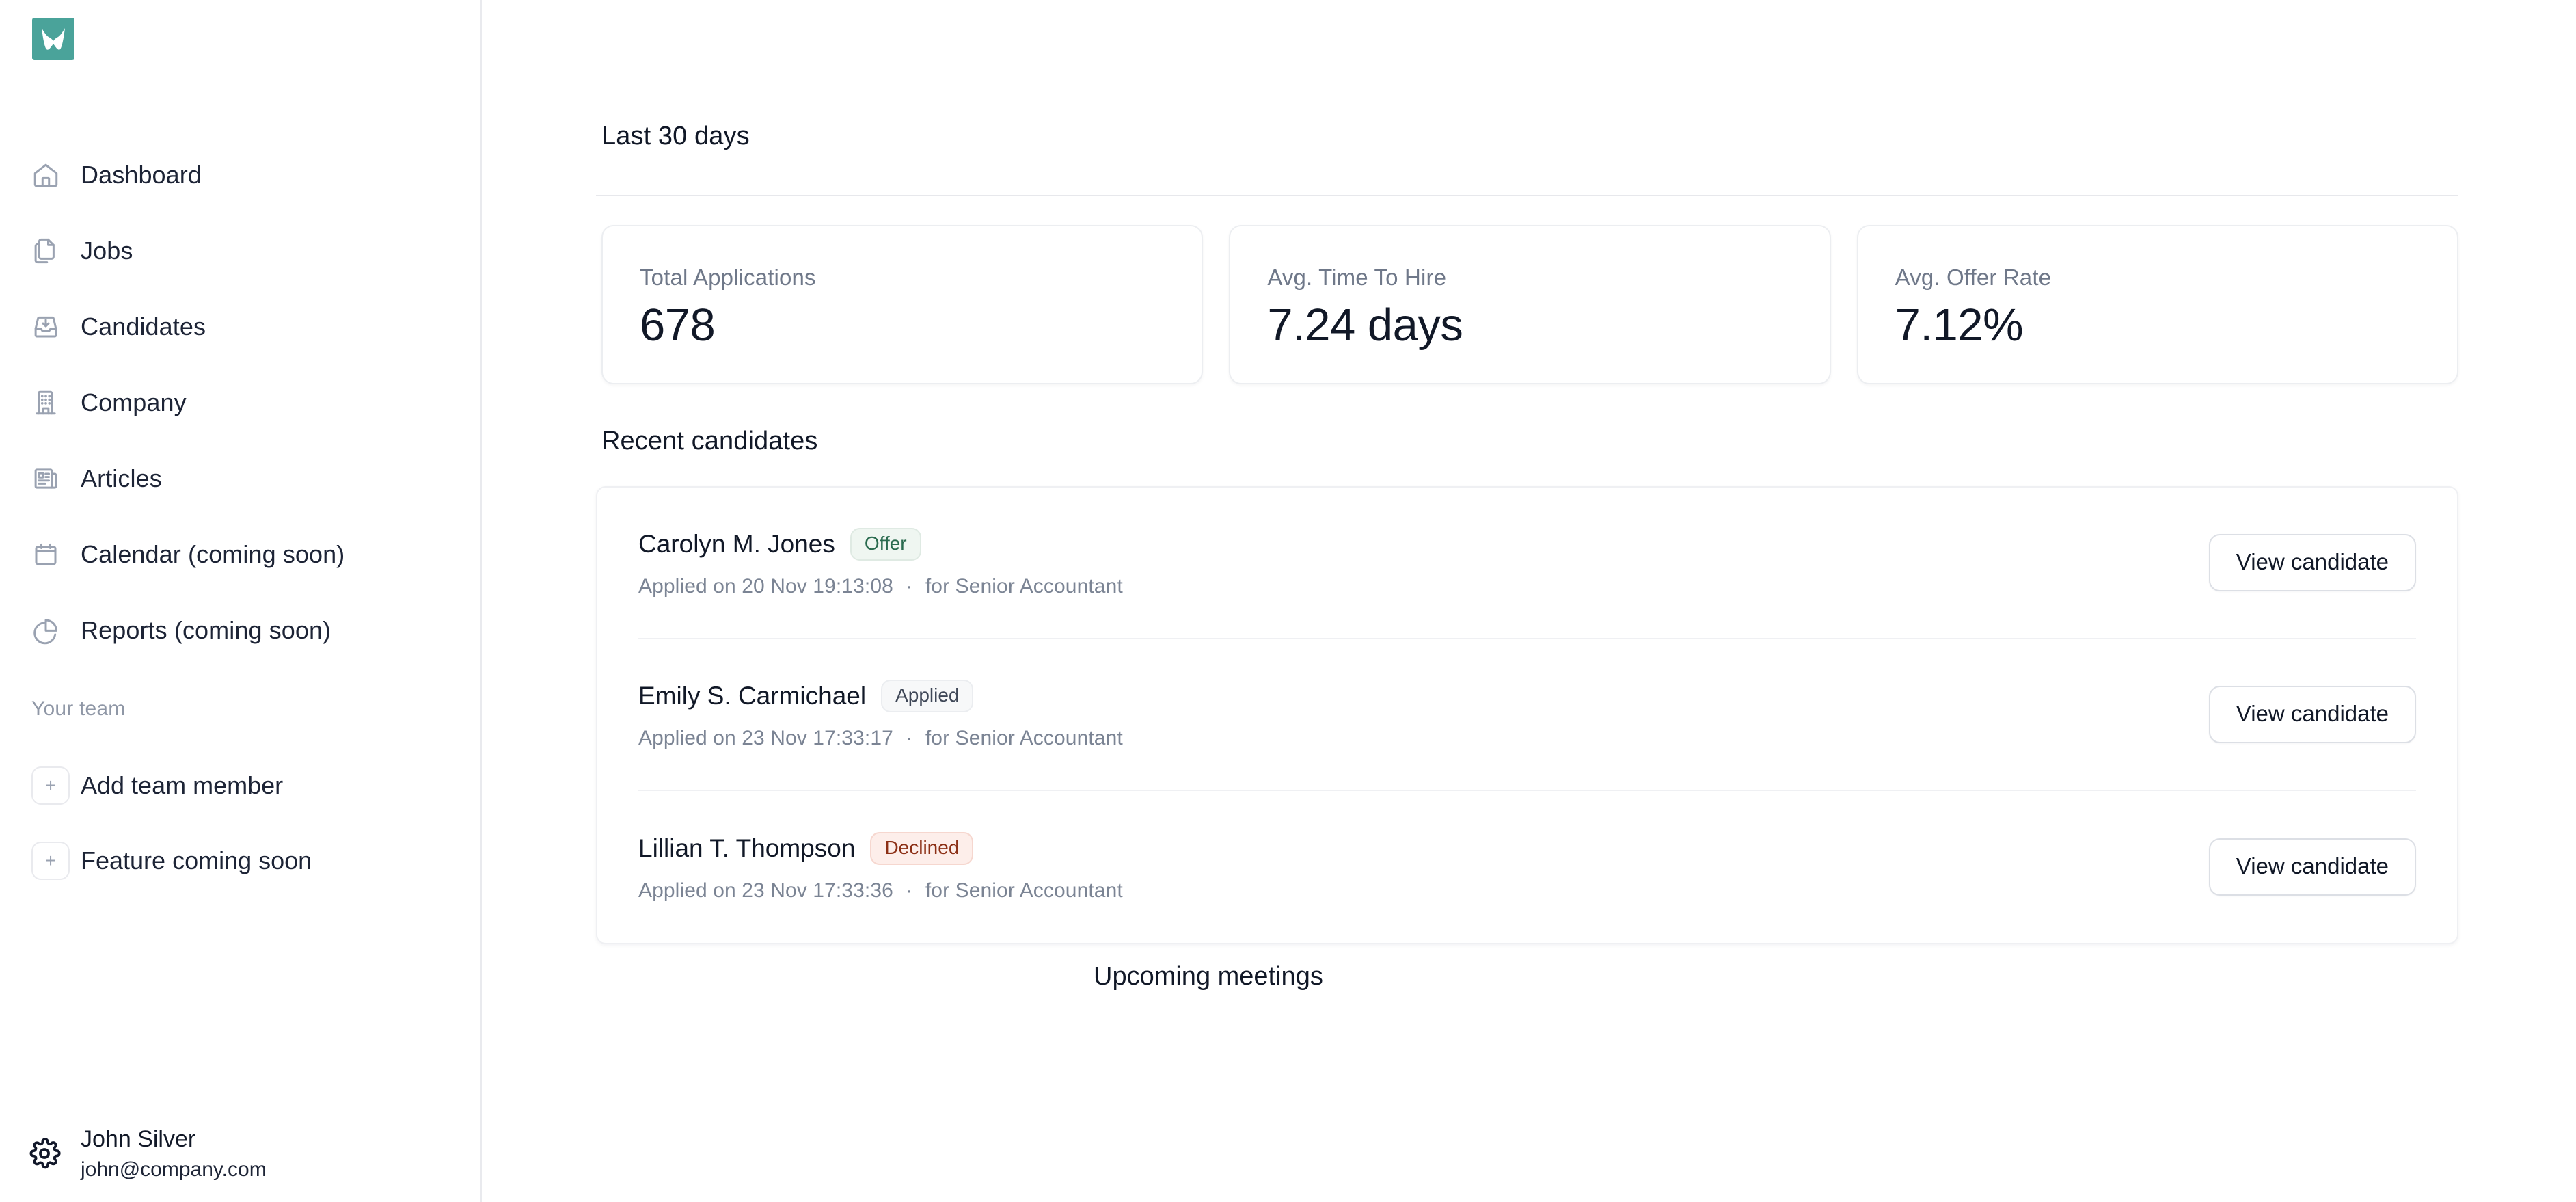 The image size is (2576, 1202). I want to click on sidebar-item-company: Company, so click(241, 402).